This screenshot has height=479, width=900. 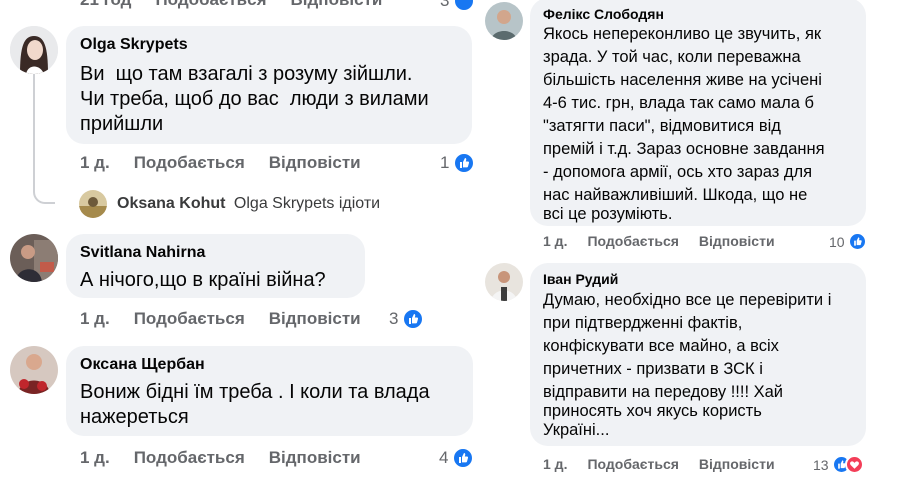 I want to click on comment-text-line: нажереться, so click(x=134, y=417).